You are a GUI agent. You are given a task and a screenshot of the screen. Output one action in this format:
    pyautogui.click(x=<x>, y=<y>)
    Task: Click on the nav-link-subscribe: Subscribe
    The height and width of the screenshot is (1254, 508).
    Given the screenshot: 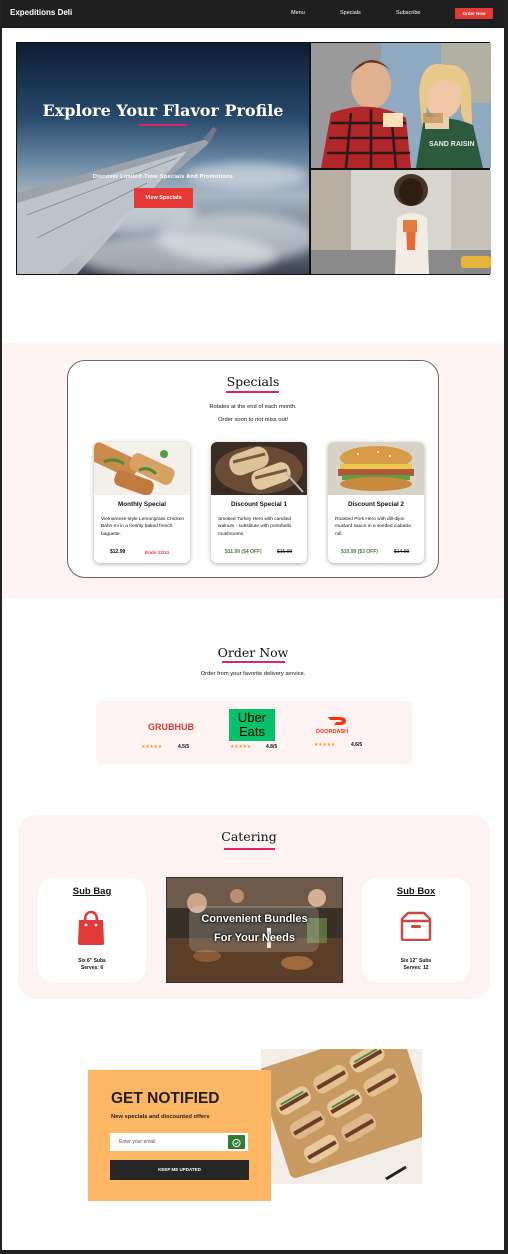 What is the action you would take?
    pyautogui.click(x=408, y=13)
    